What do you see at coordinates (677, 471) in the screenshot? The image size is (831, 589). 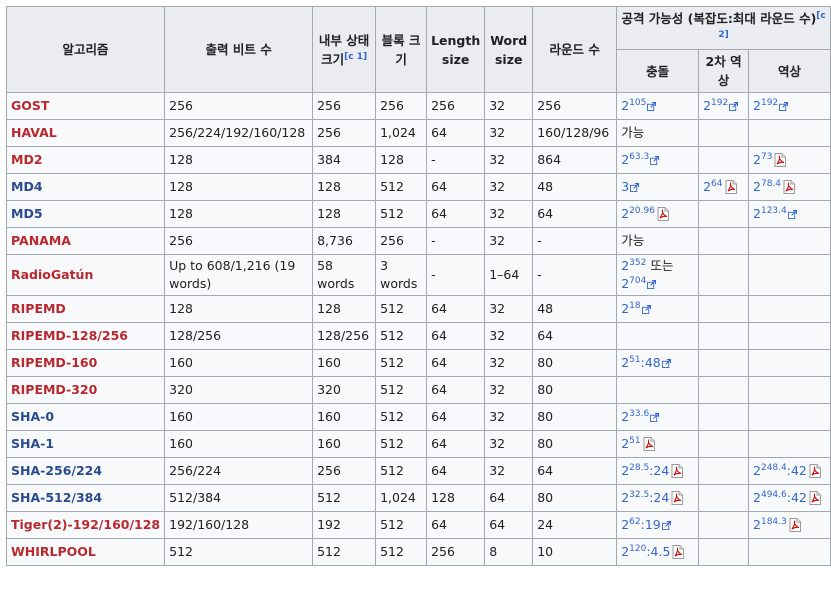 I see `pdf-icon` at bounding box center [677, 471].